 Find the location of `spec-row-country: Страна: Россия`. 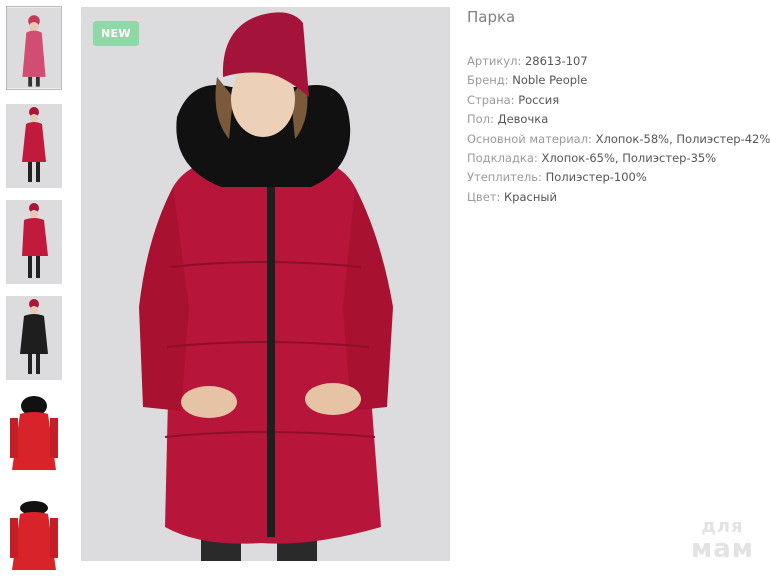

spec-row-country: Страна: Россия is located at coordinates (614, 100).